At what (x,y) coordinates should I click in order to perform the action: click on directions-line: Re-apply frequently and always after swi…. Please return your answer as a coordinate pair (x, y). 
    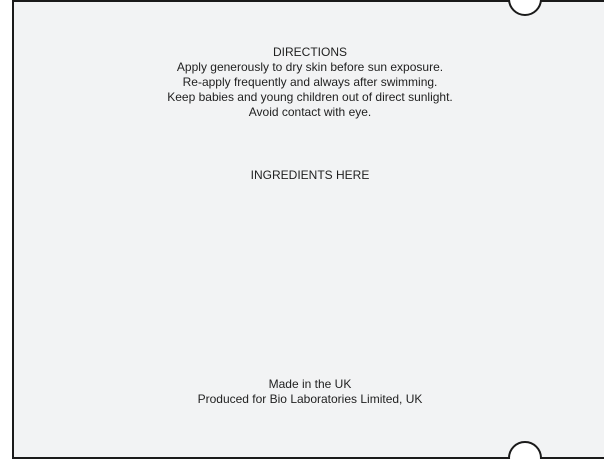
    Looking at the image, I should click on (310, 82).